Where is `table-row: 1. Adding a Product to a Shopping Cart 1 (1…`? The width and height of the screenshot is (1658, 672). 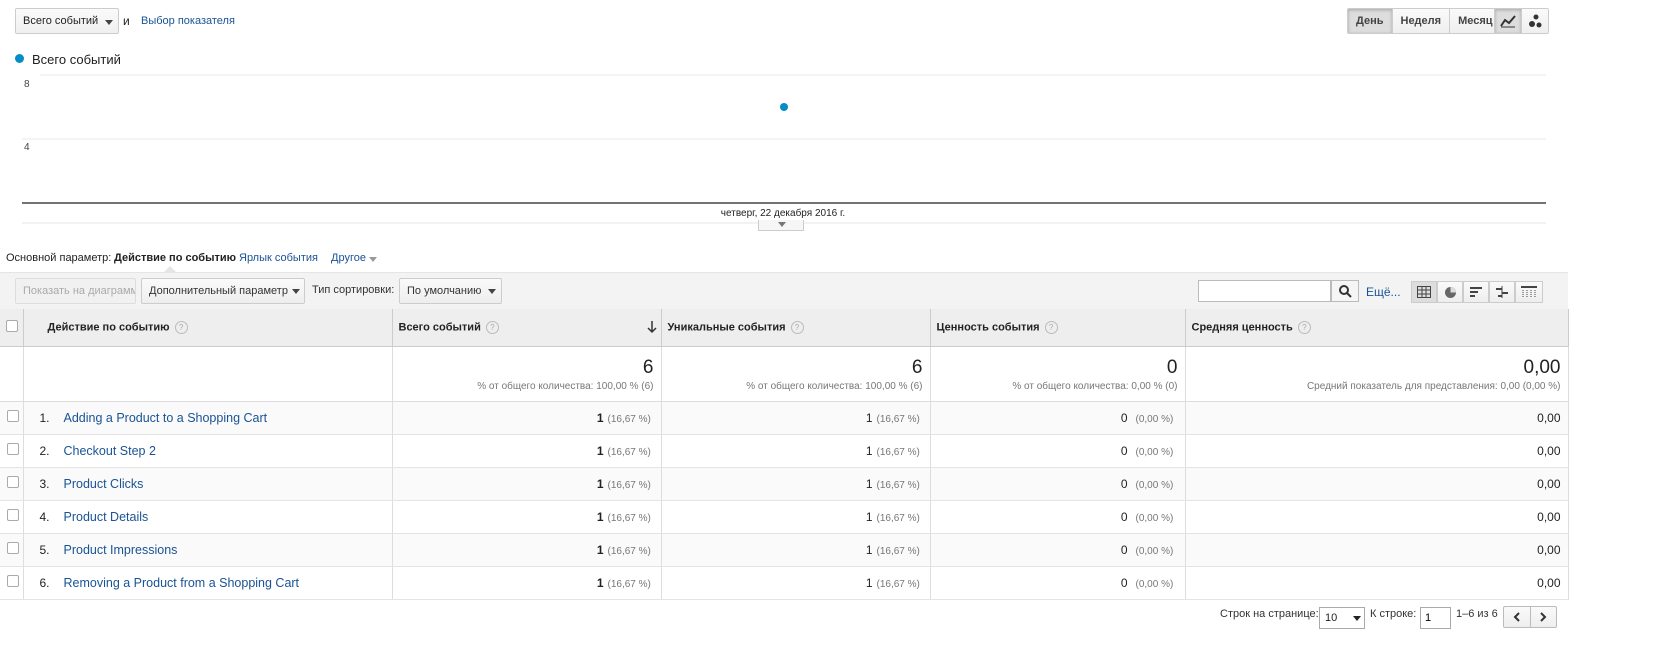
table-row: 1. Adding a Product to a Shopping Cart 1 (1… is located at coordinates (784, 418).